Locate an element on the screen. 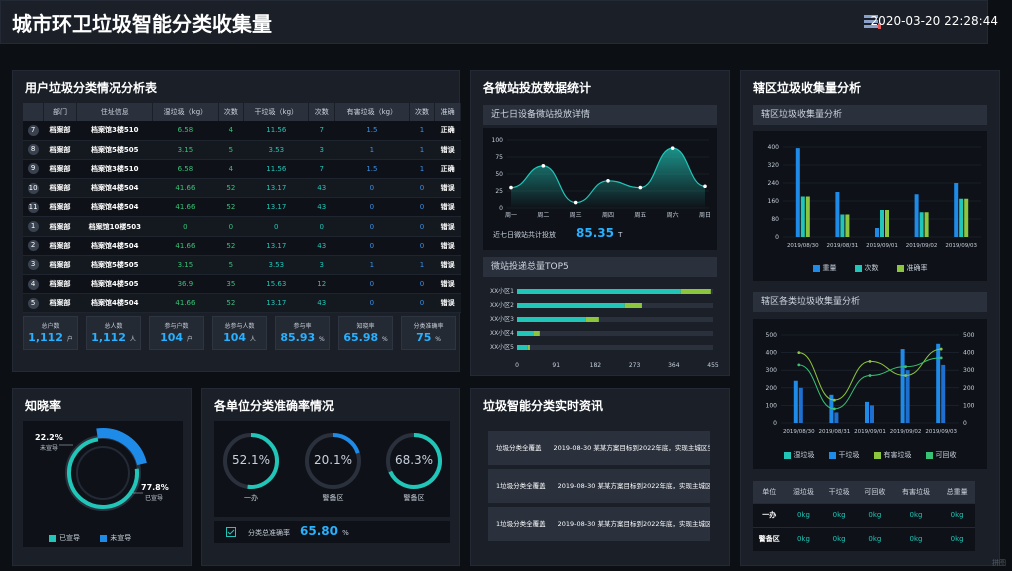 The height and width of the screenshot is (571, 1012). y-tick-label: 50 is located at coordinates (499, 174).